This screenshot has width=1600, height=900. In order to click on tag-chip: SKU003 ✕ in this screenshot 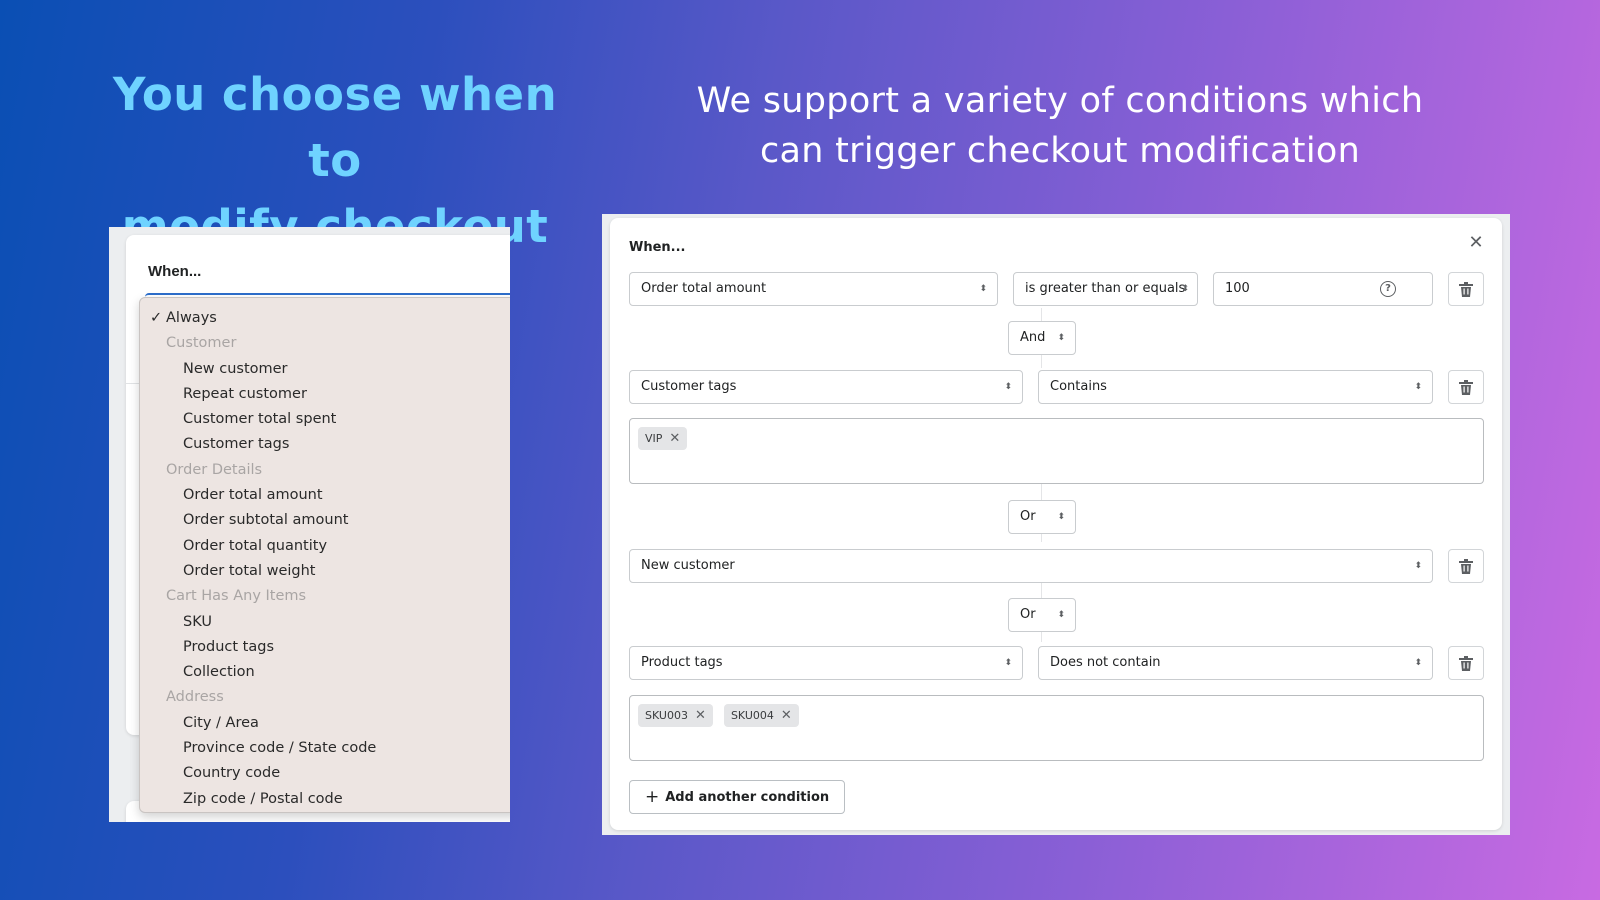, I will do `click(675, 715)`.